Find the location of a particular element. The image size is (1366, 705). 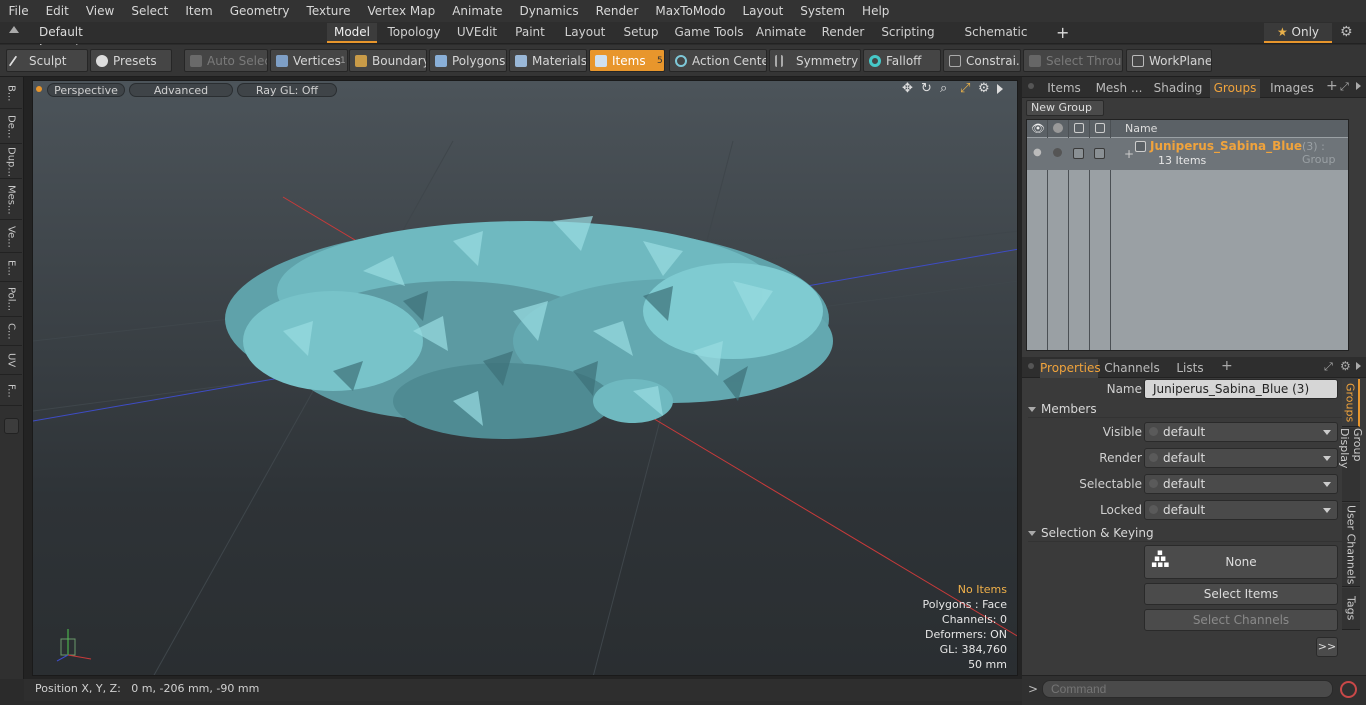

locked-dropdown: default is located at coordinates (1241, 510).